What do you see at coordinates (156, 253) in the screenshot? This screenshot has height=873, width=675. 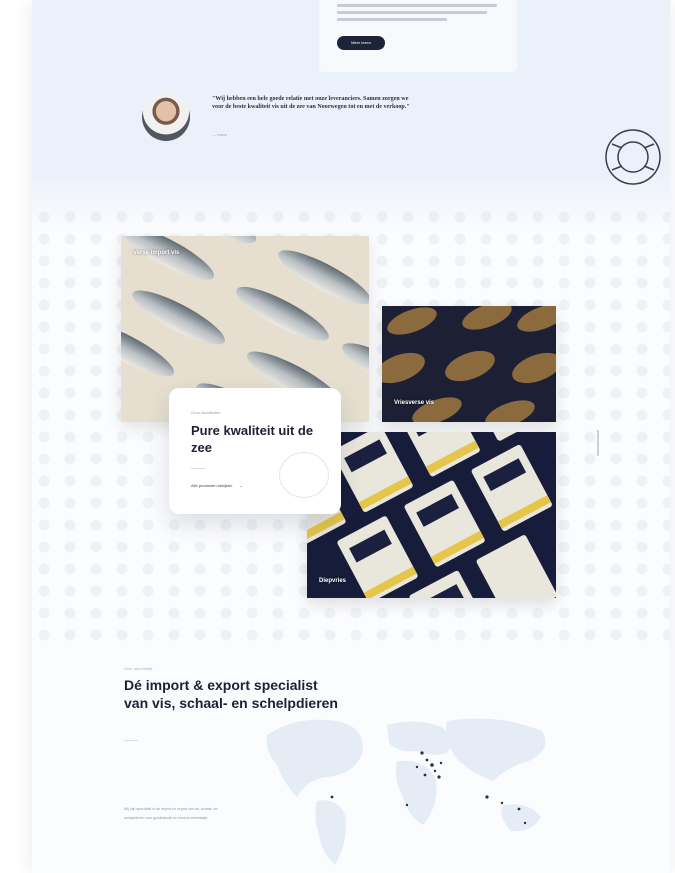 I see `fresh-fish-label: Verse import vis` at bounding box center [156, 253].